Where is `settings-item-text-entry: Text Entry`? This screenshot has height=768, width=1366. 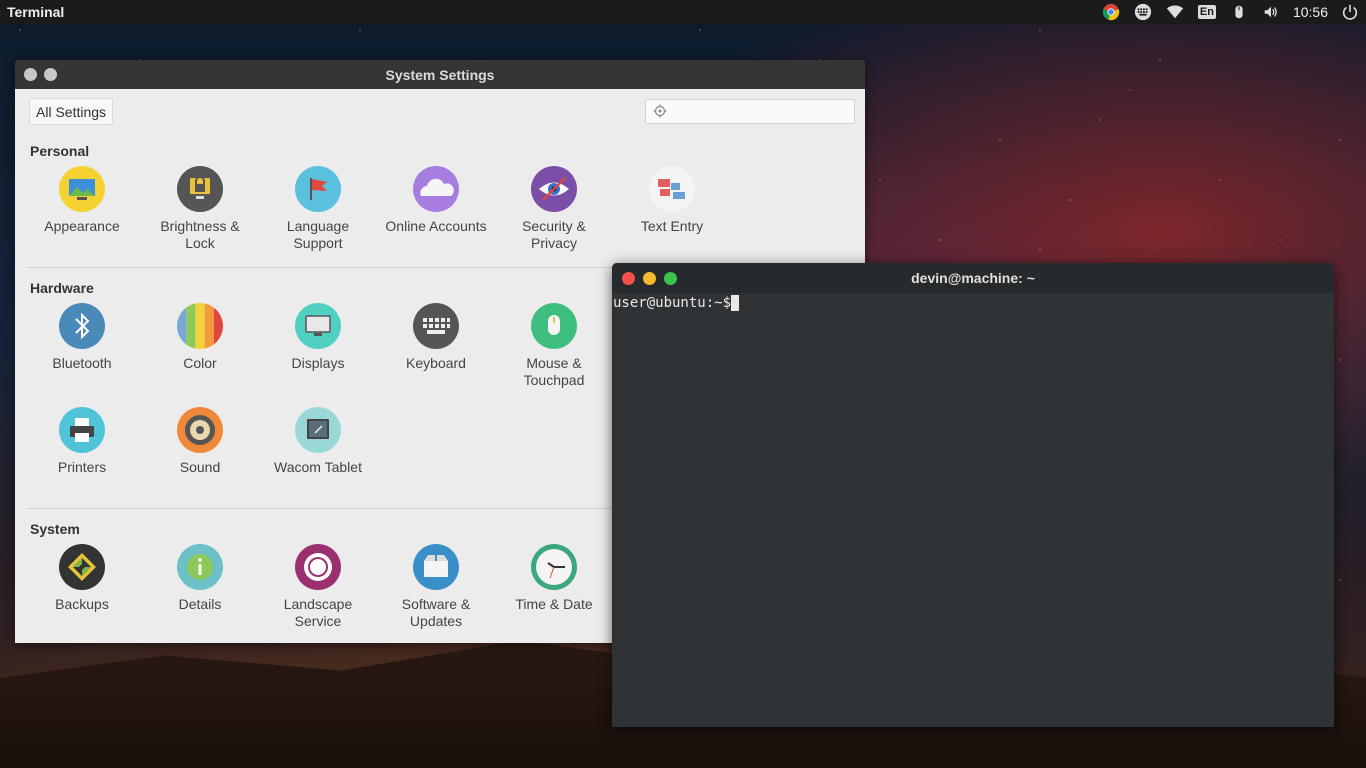
settings-item-text-entry: Text Entry is located at coordinates (672, 200).